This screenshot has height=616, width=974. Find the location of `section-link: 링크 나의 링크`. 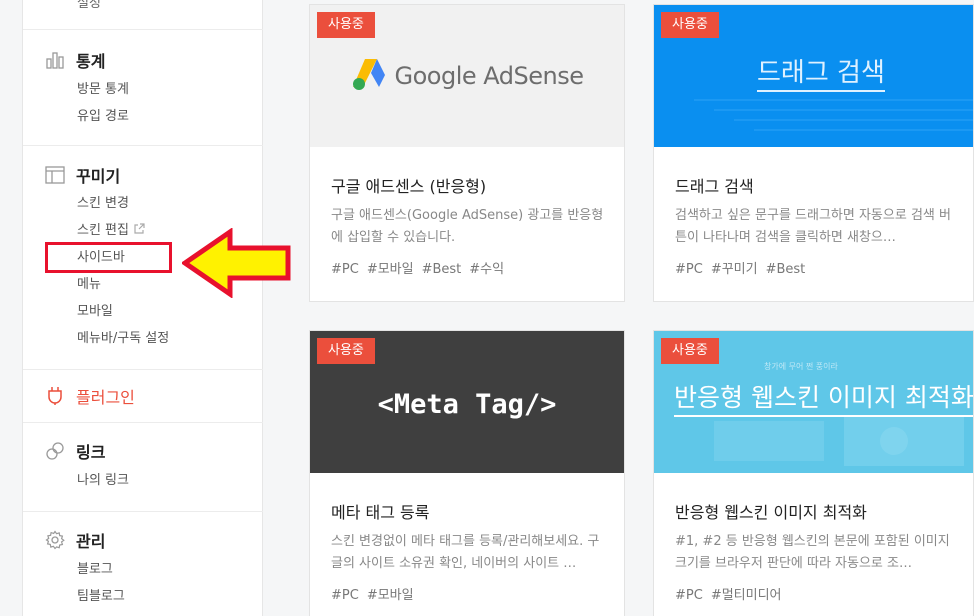

section-link: 링크 나의 링크 is located at coordinates (143, 466).